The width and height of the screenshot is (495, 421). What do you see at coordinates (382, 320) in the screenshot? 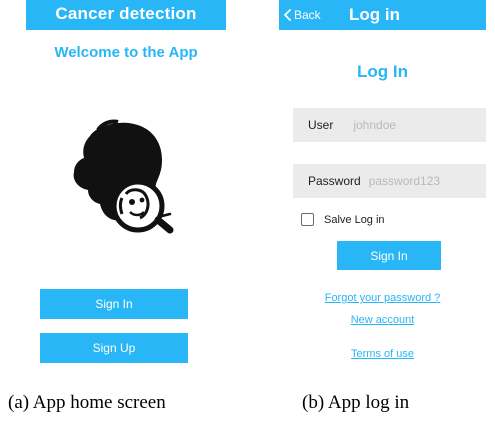
I see `new-account-link: New account` at bounding box center [382, 320].